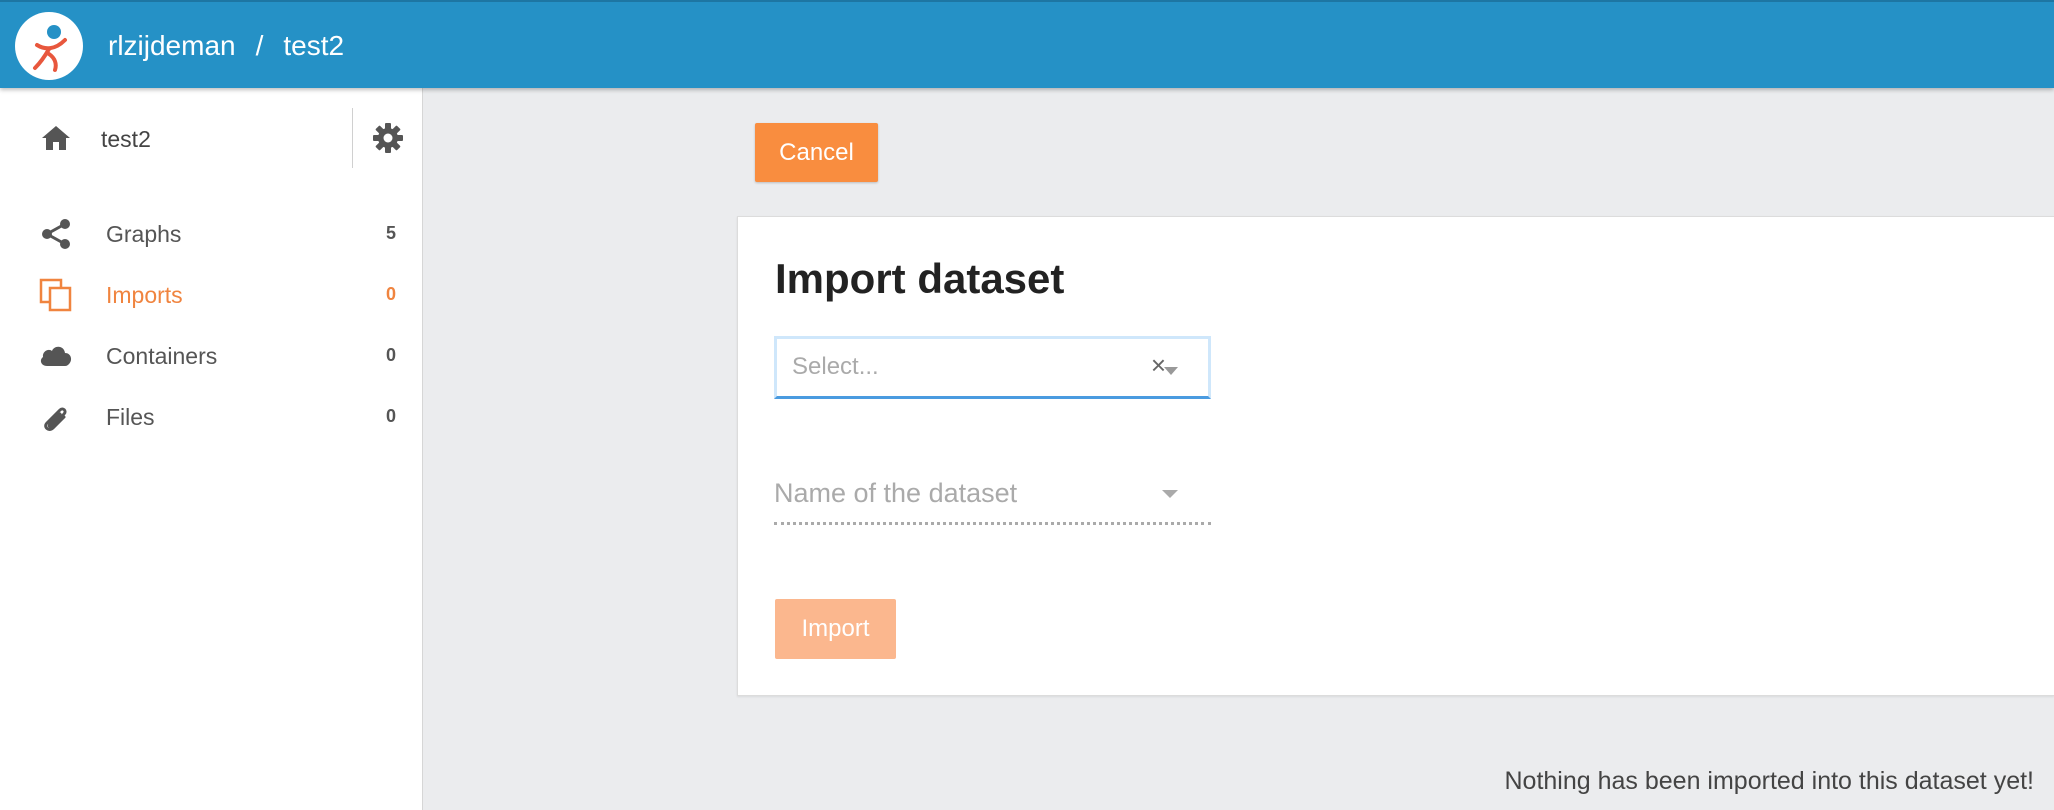  Describe the element at coordinates (56, 356) in the screenshot. I see `cloud-icon` at that location.